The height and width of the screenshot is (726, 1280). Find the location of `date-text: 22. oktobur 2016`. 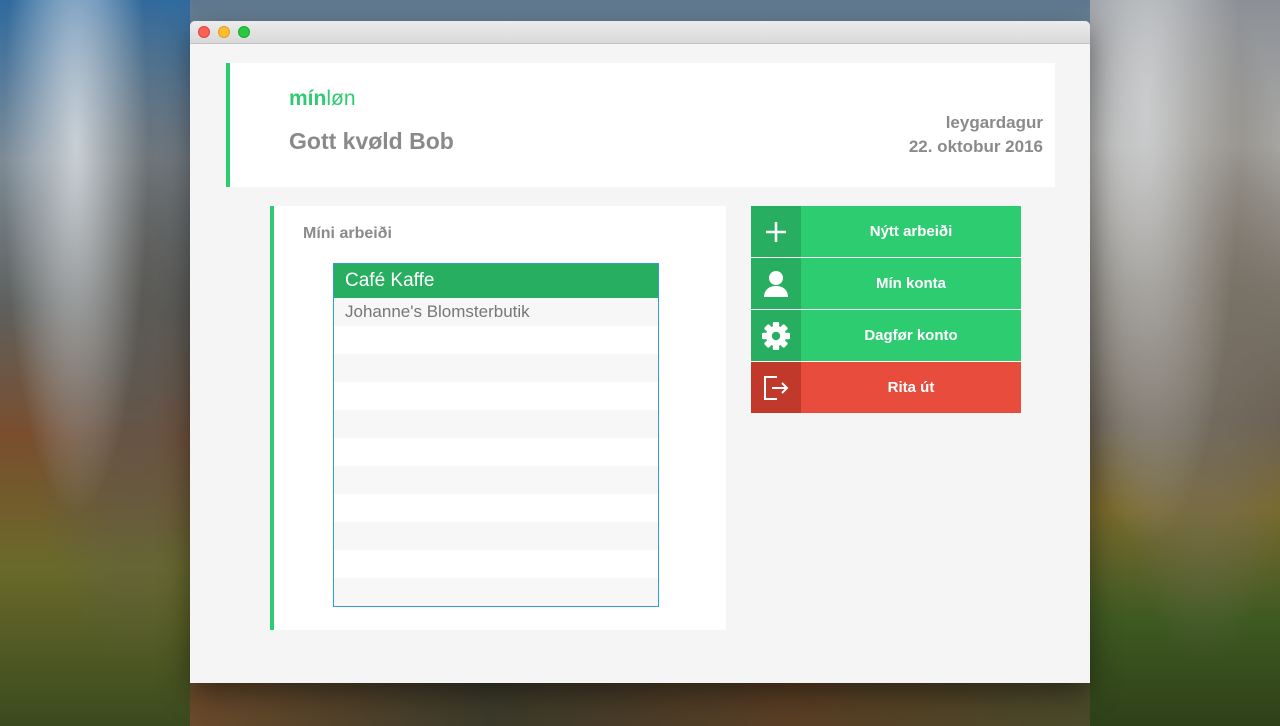

date-text: 22. oktobur 2016 is located at coordinates (975, 146).